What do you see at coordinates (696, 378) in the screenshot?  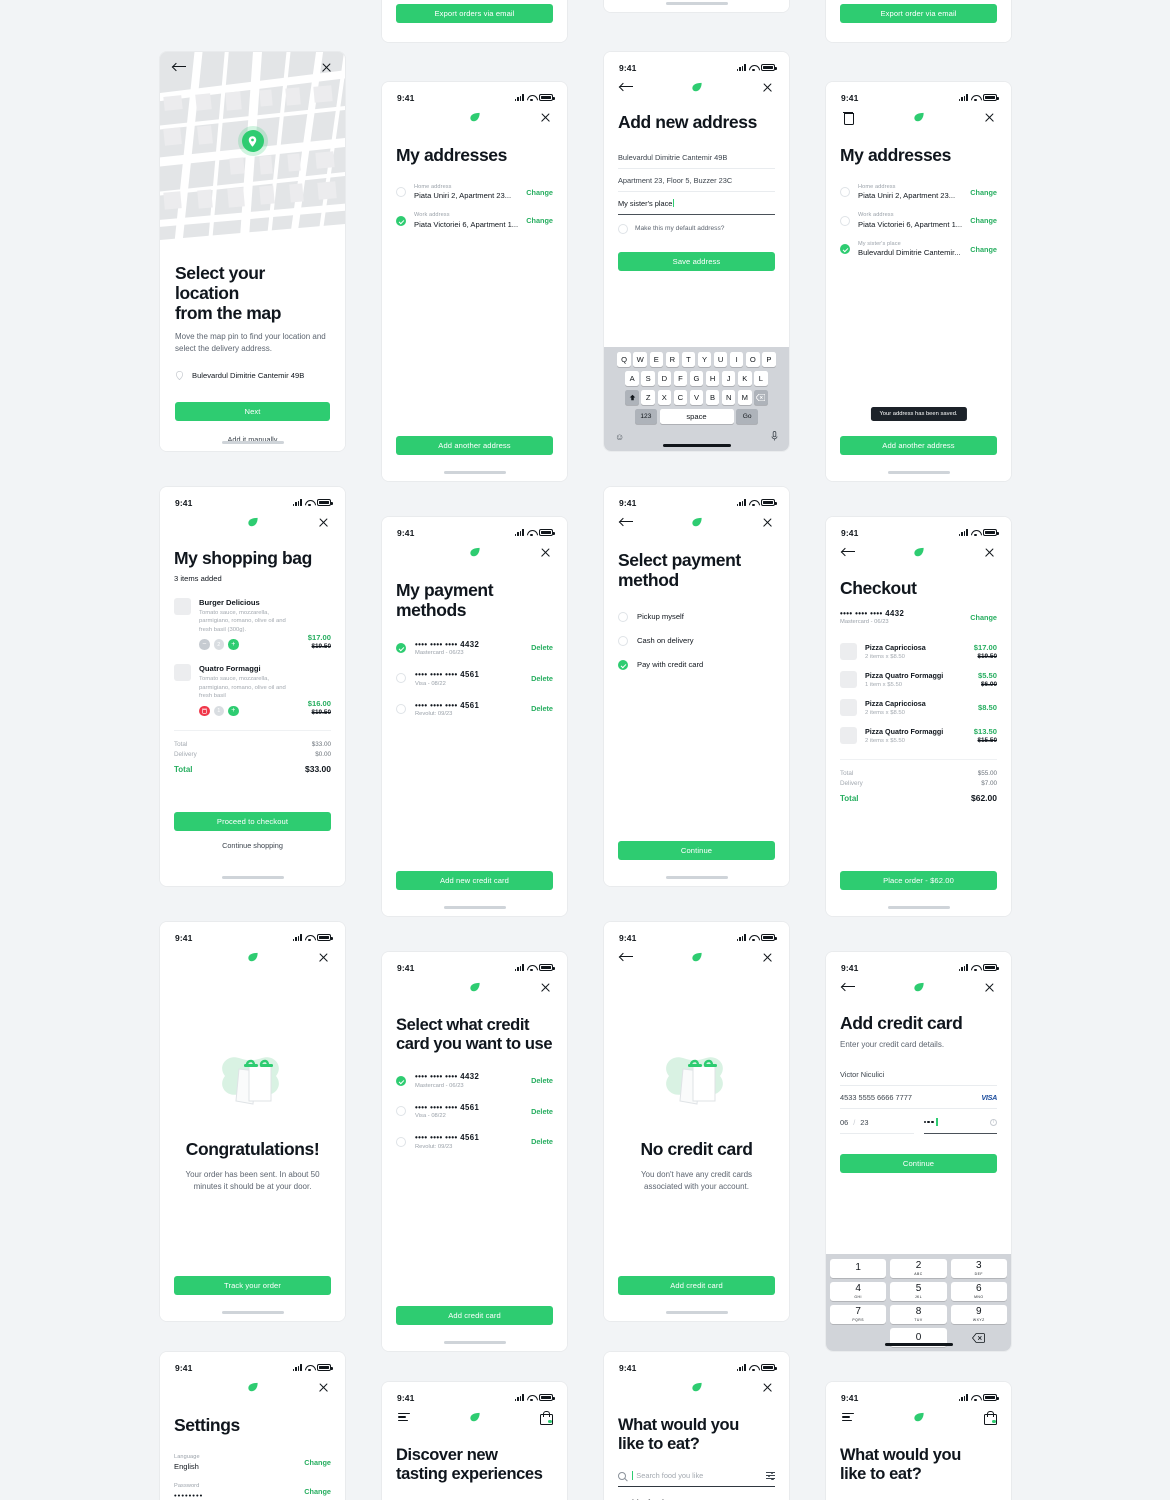 I see `key-g: G` at bounding box center [696, 378].